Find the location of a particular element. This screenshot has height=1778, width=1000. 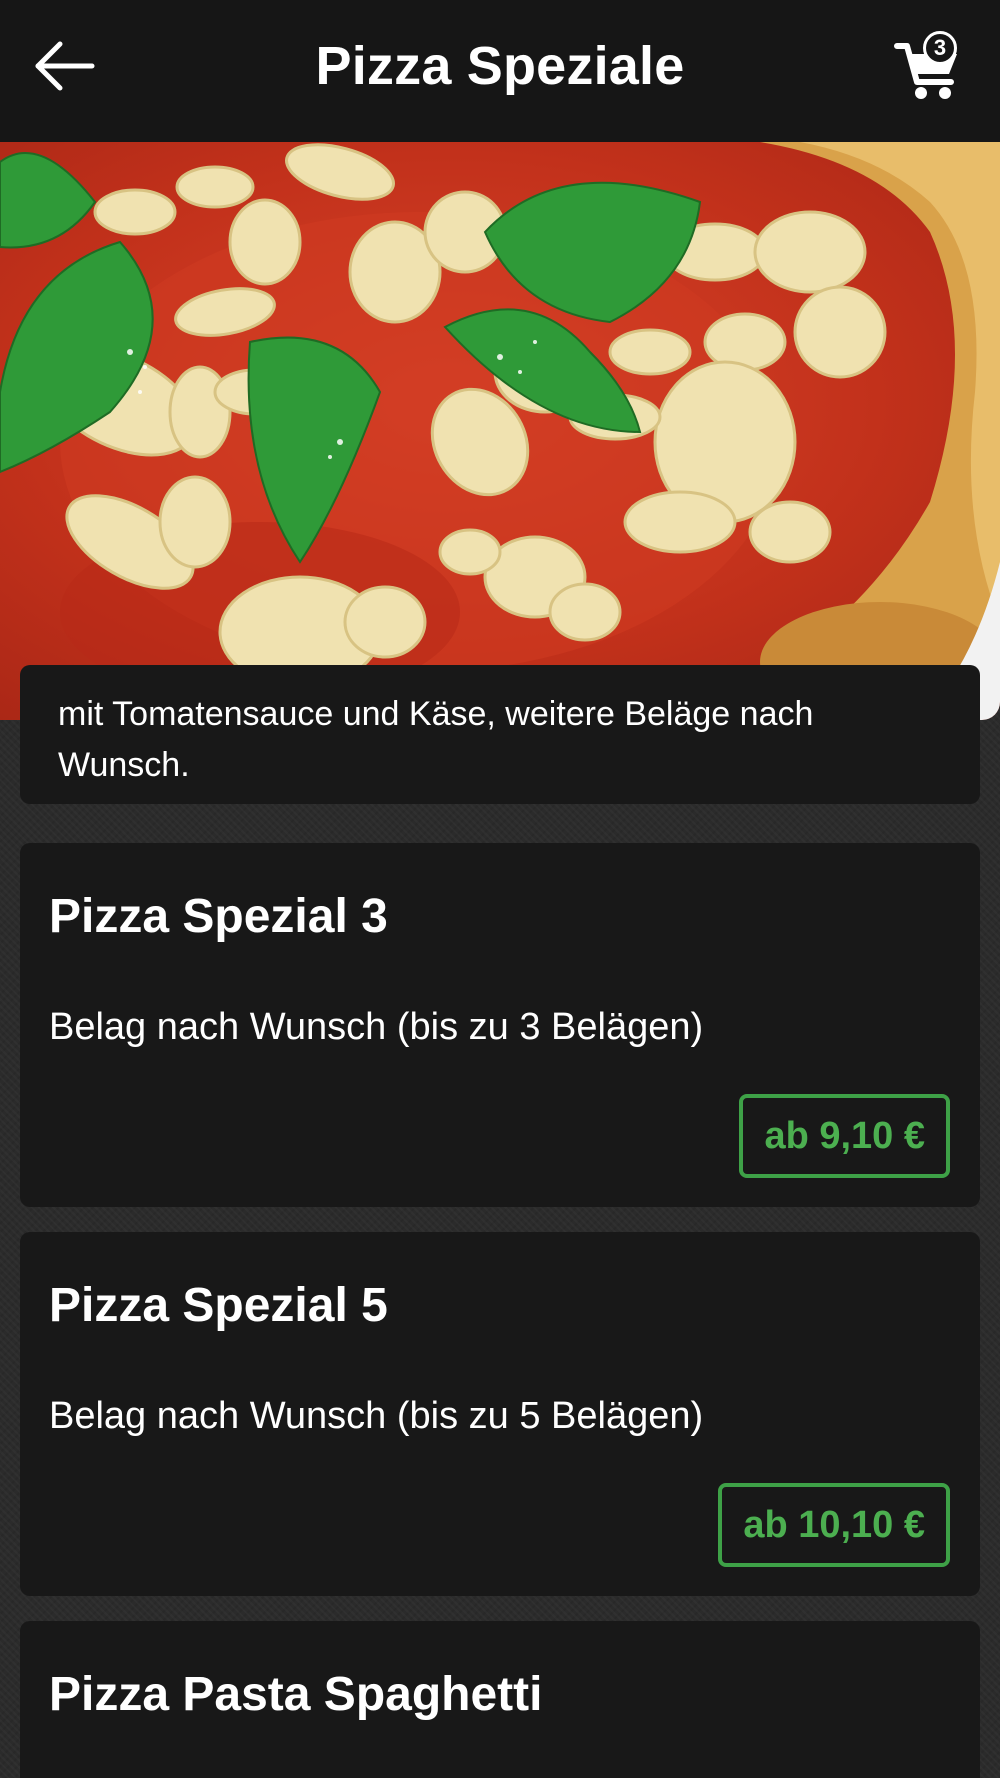

arrow-left-icon is located at coordinates (65, 66).